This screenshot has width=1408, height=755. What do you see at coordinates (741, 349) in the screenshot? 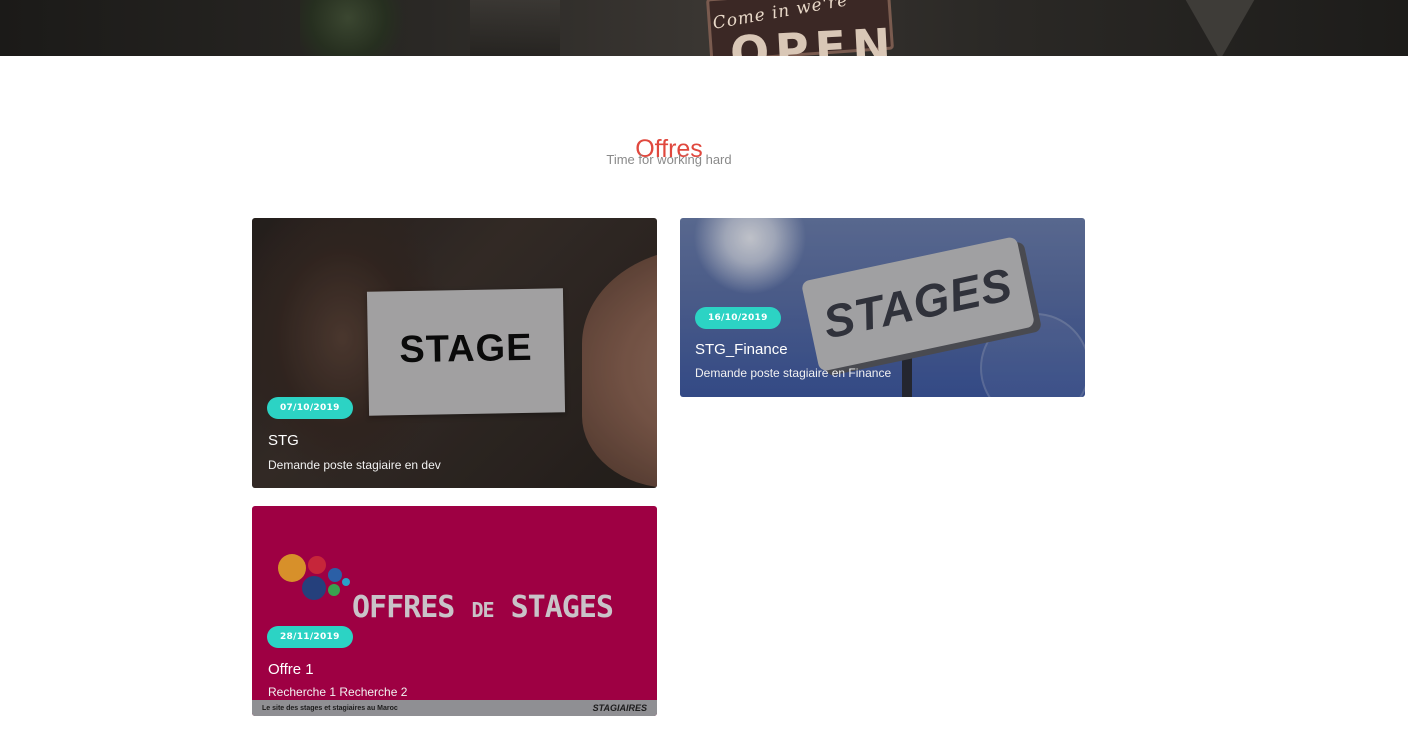
I see `offer-card-title: STG_Finance` at bounding box center [741, 349].